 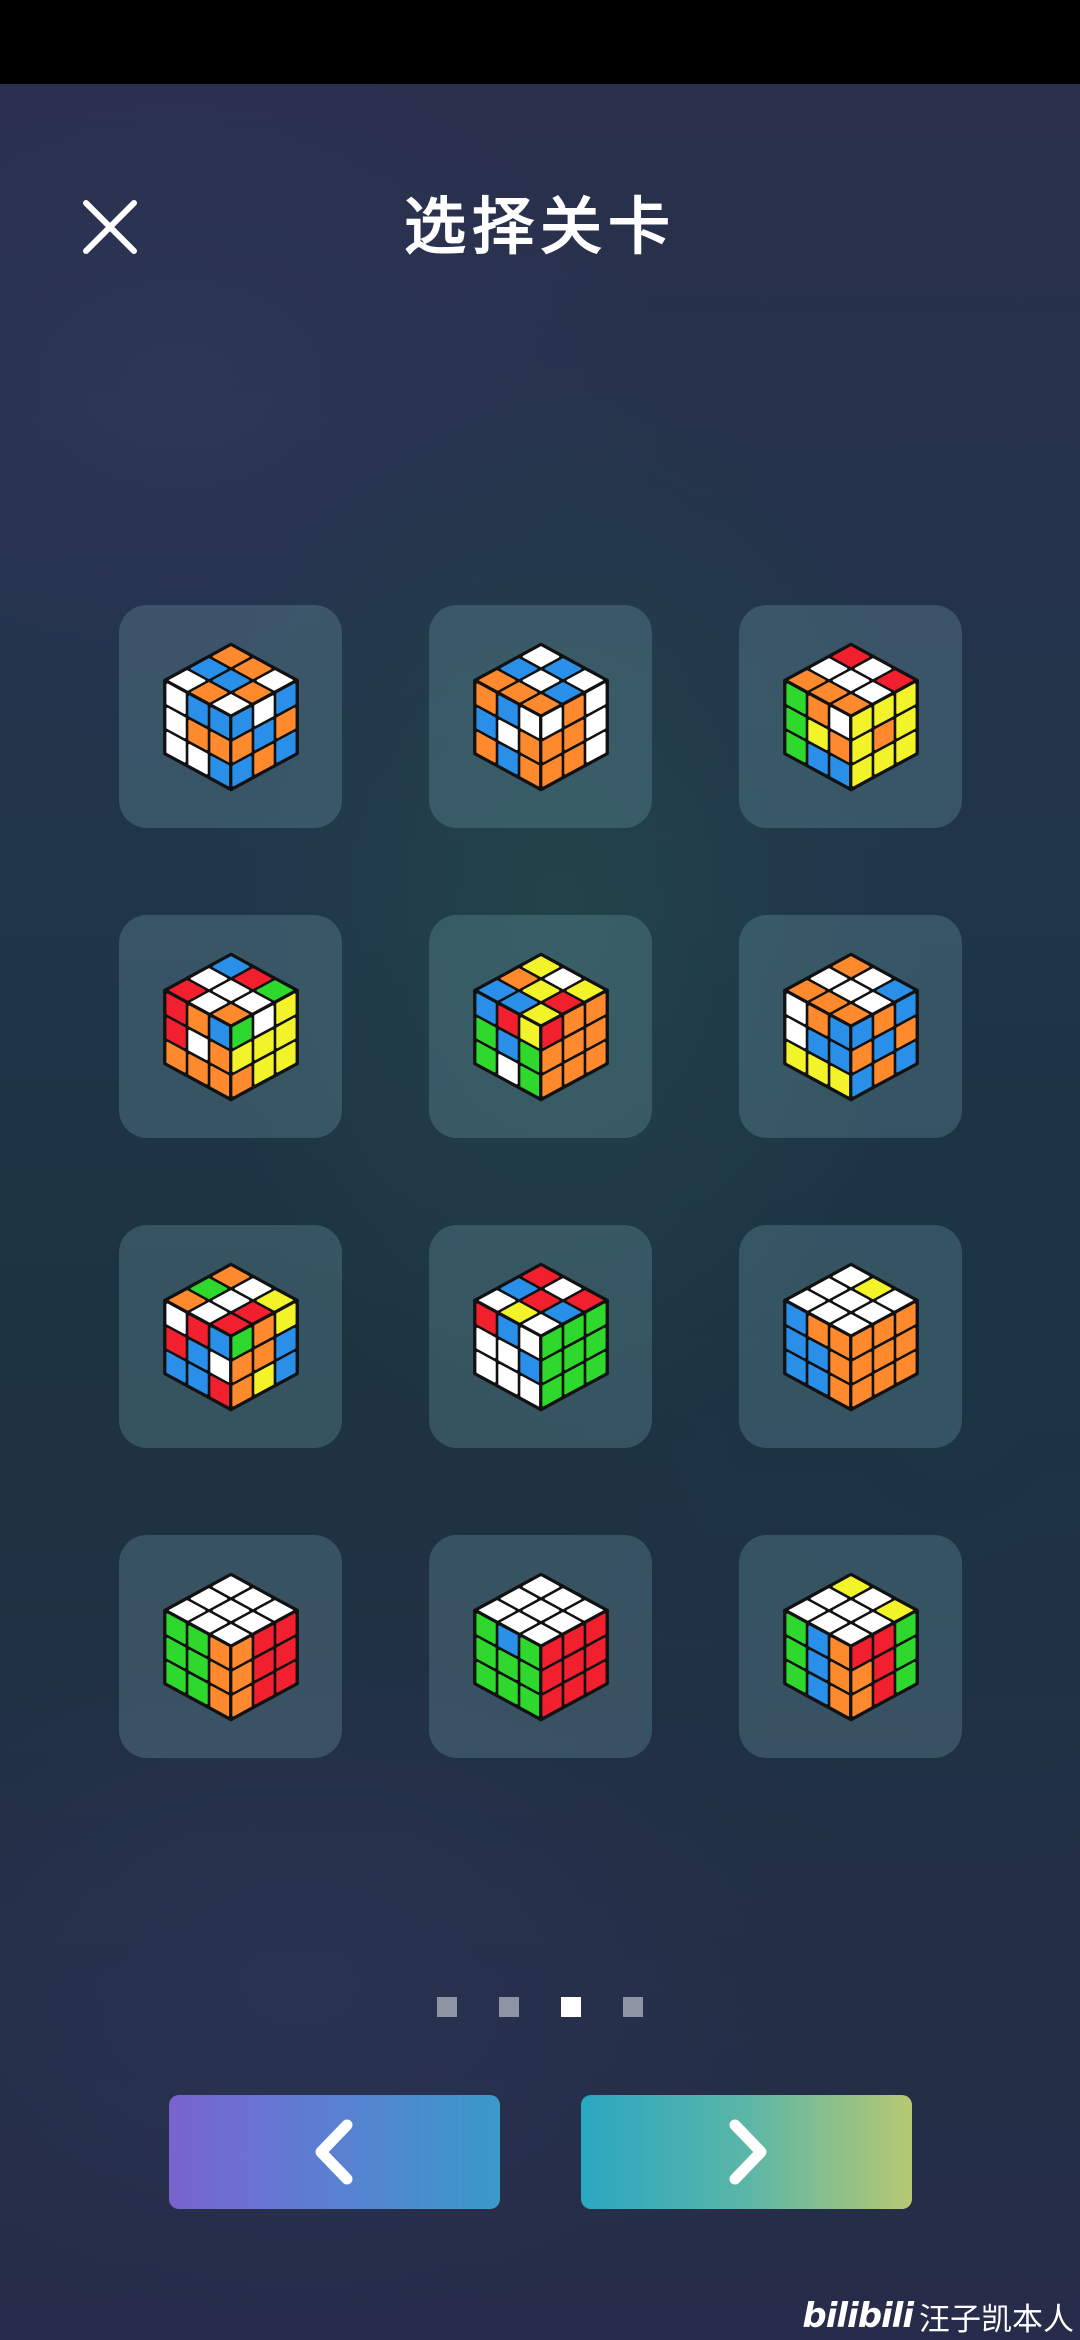 I want to click on page-title: 选择关卡, so click(x=539, y=226).